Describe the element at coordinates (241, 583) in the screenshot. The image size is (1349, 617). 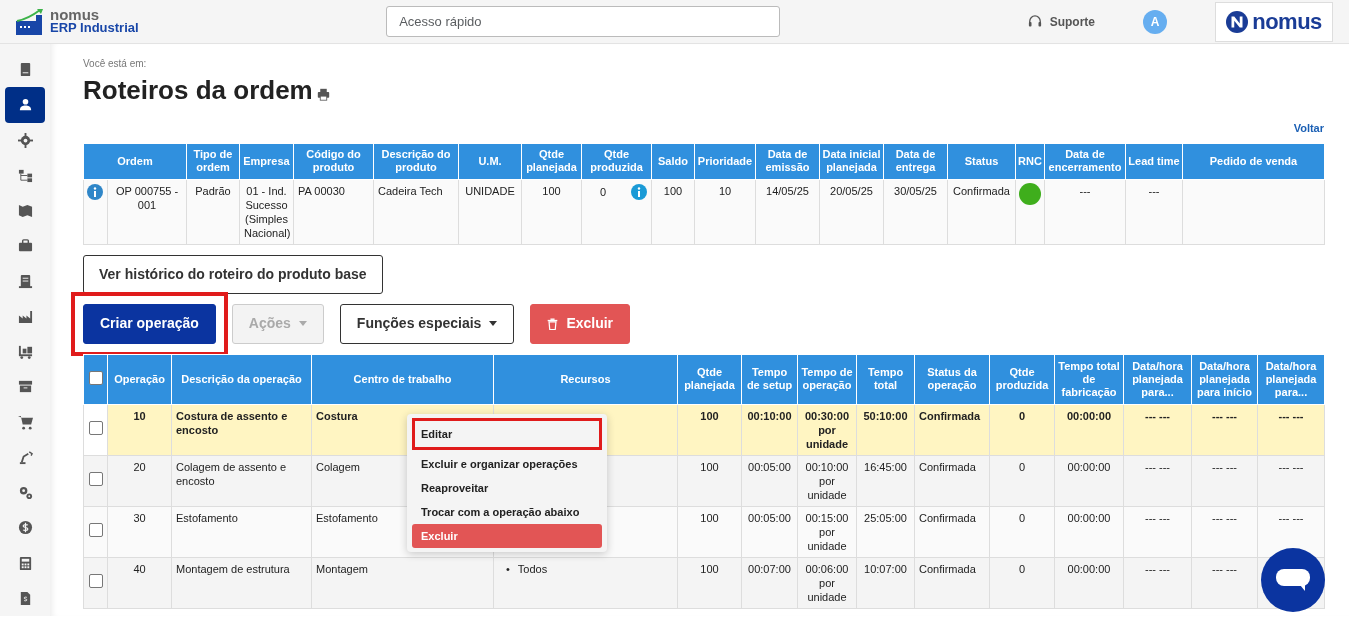
I see `table-cell: Montagem de estrutura` at that location.